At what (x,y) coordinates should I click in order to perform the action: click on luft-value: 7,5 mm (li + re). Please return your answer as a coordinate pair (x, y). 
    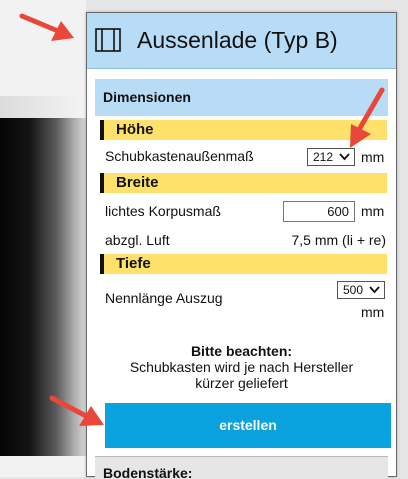
    Looking at the image, I should click on (338, 240).